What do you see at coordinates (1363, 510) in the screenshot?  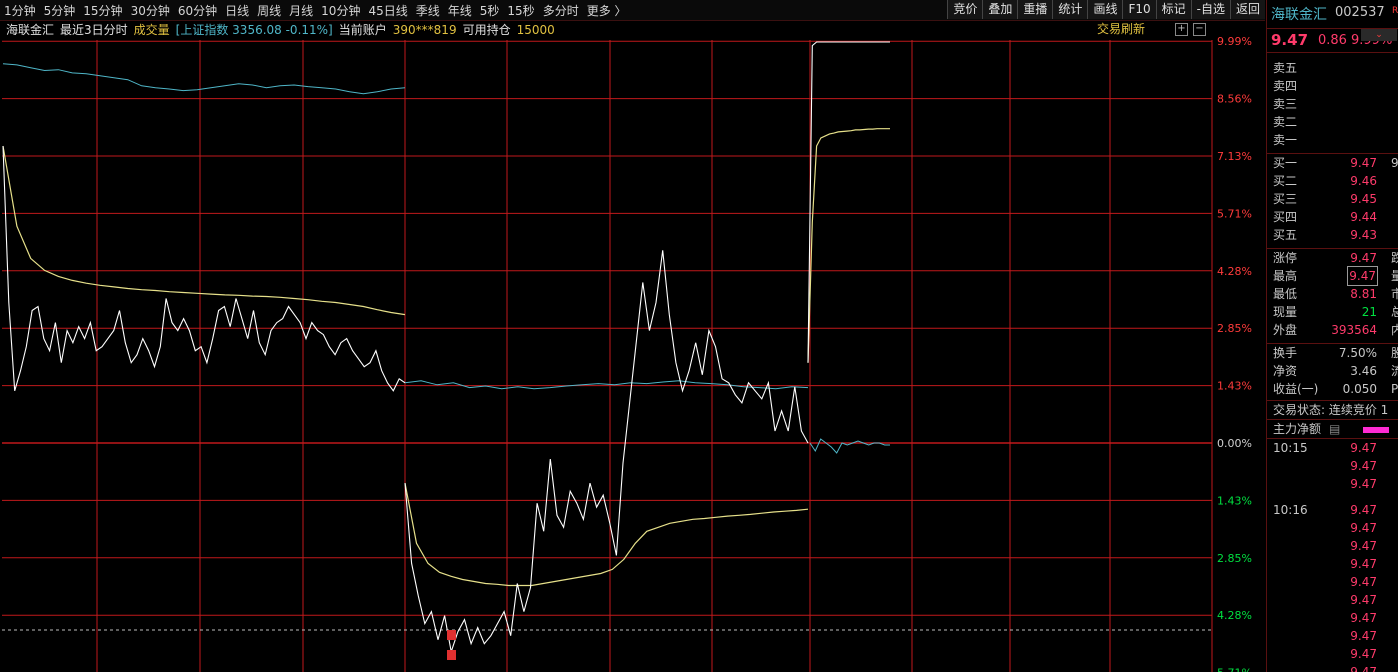 I see `tick-row-3-value: 9.47` at bounding box center [1363, 510].